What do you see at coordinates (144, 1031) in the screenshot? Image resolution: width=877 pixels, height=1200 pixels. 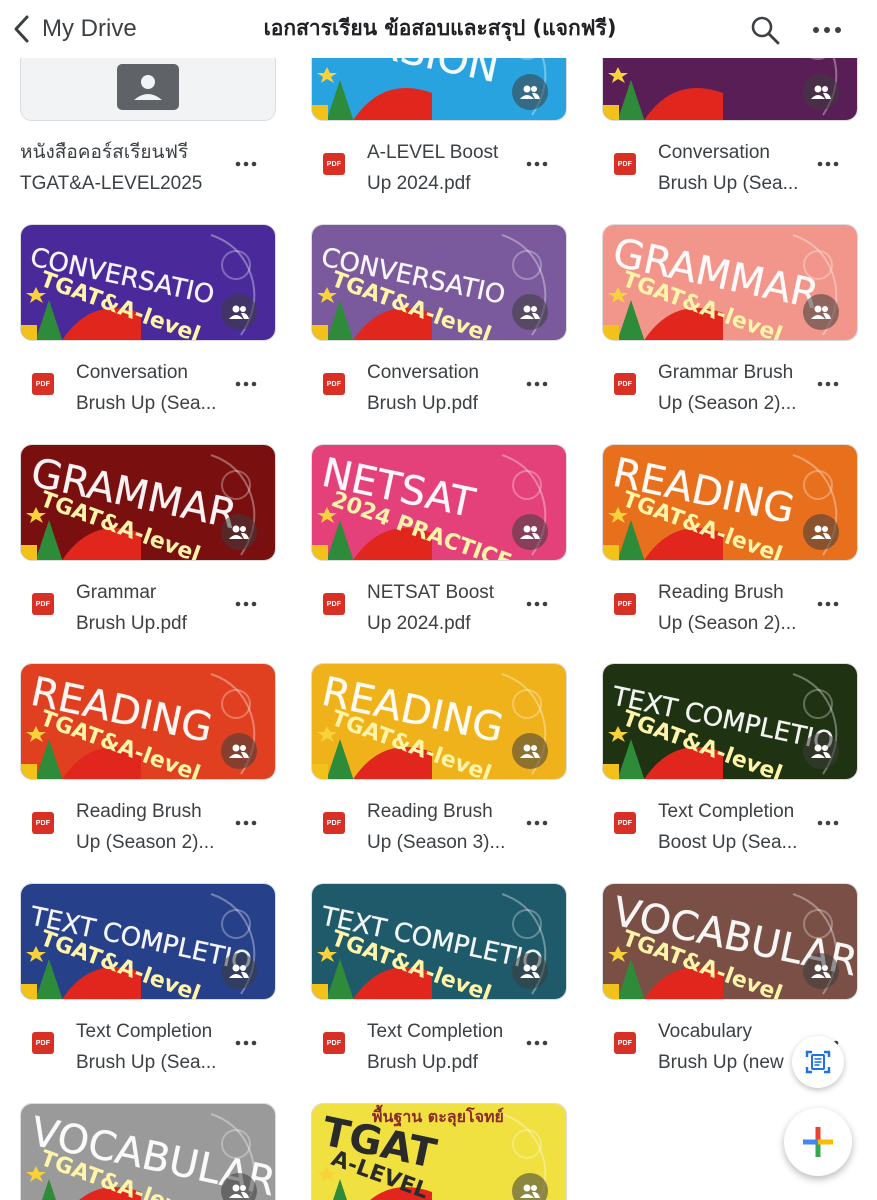 I see `file-name-line1: Text Completion` at bounding box center [144, 1031].